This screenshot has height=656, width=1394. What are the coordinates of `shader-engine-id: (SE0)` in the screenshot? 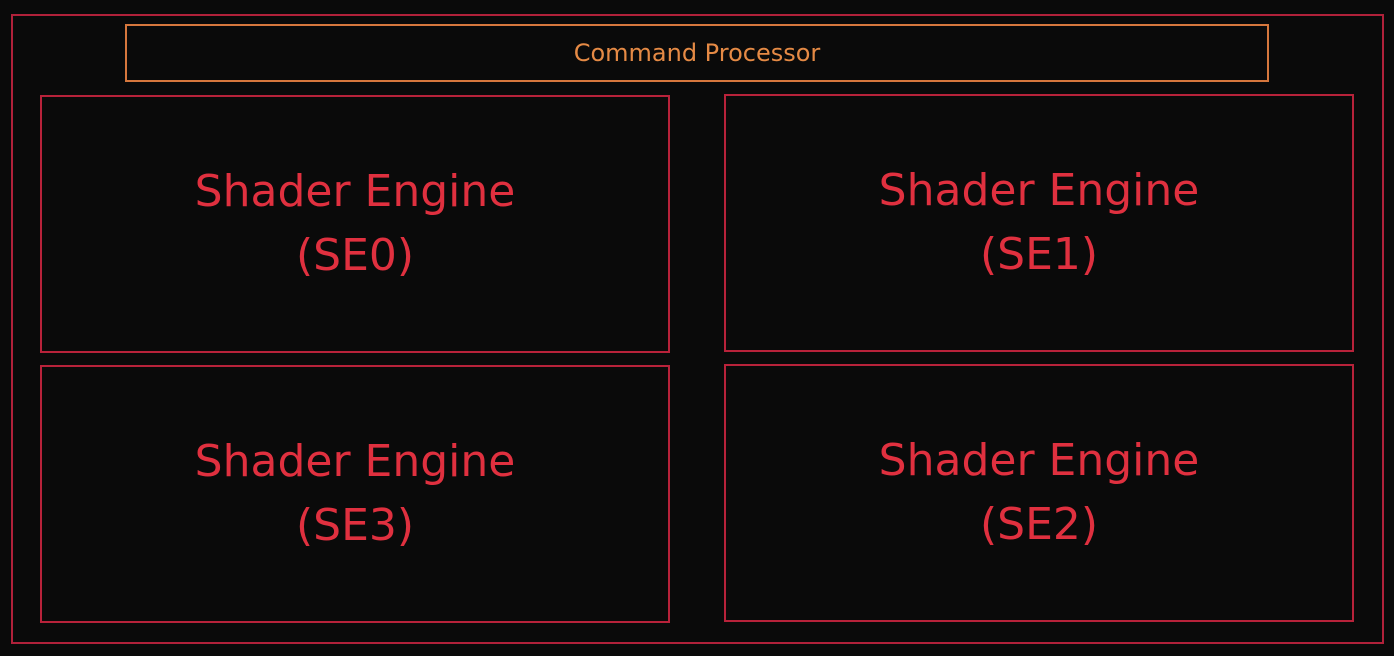 It's located at (355, 255).